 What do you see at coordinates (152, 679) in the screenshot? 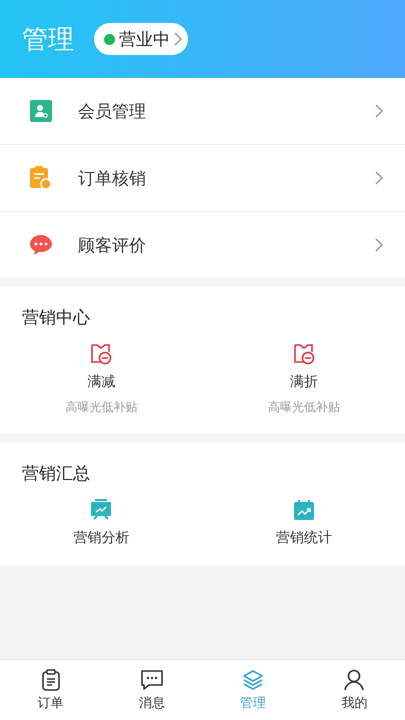
I see `chat-icon` at bounding box center [152, 679].